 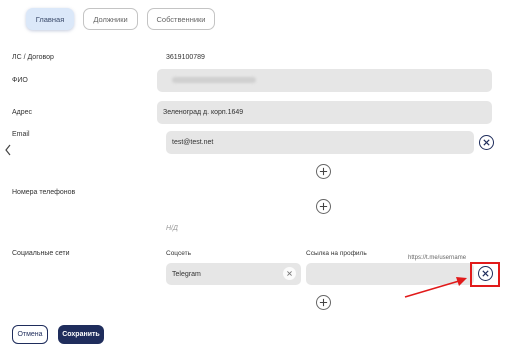 I want to click on cancel-button: Отмена, so click(x=30, y=334).